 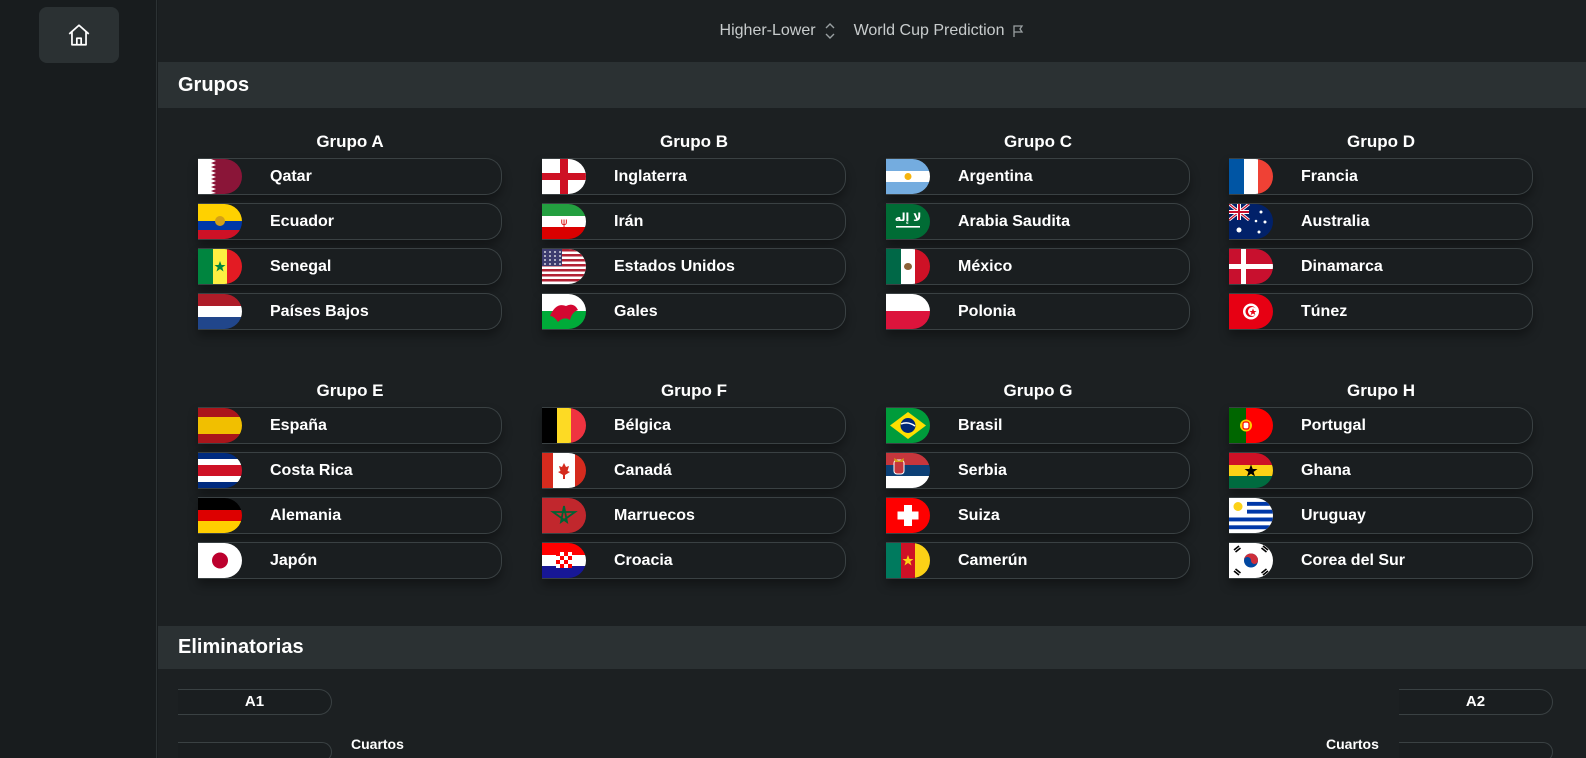 I want to click on france-flag-icon, so click(x=1251, y=176).